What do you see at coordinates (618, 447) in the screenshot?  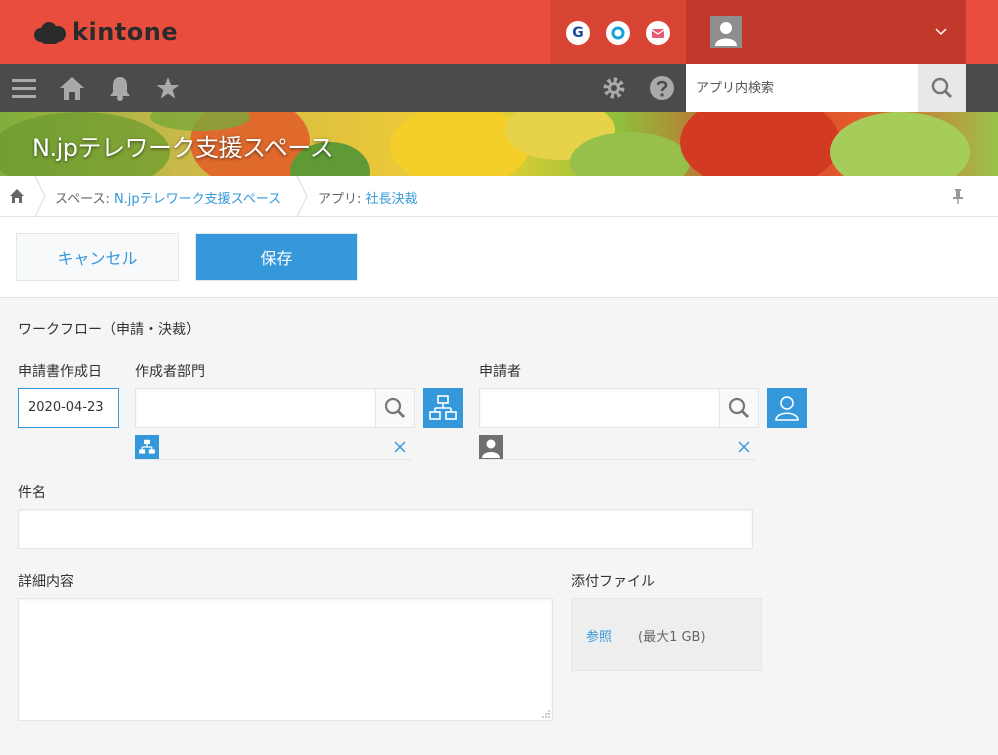 I see `selected-user-row` at bounding box center [618, 447].